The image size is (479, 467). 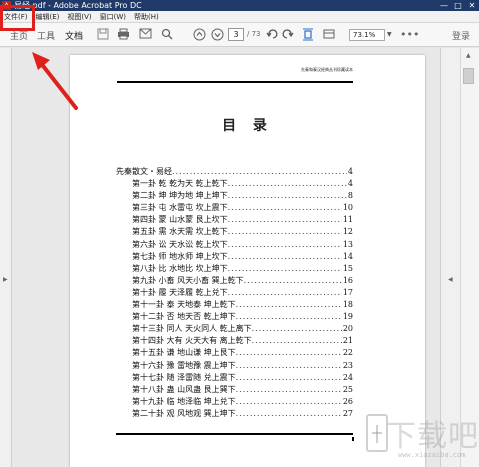 I want to click on page-up-icon, so click(x=199, y=34).